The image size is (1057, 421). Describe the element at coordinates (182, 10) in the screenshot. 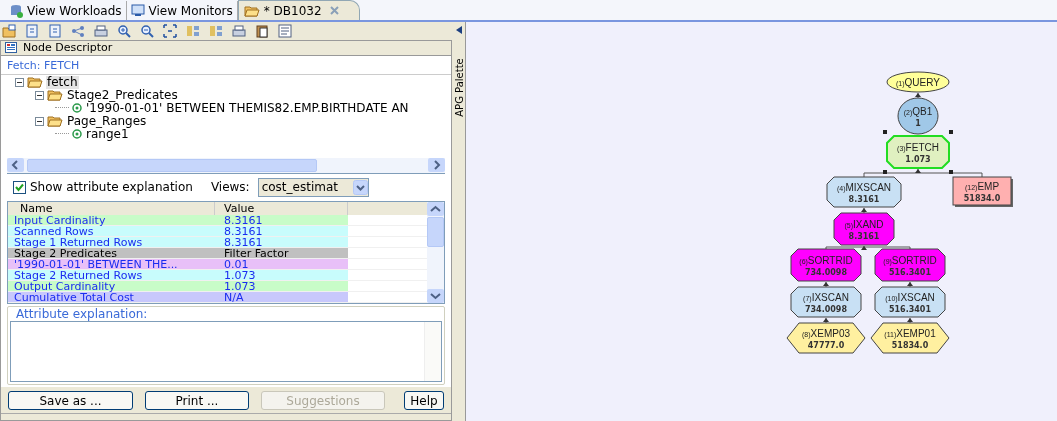

I see `tab: View Monitors` at that location.